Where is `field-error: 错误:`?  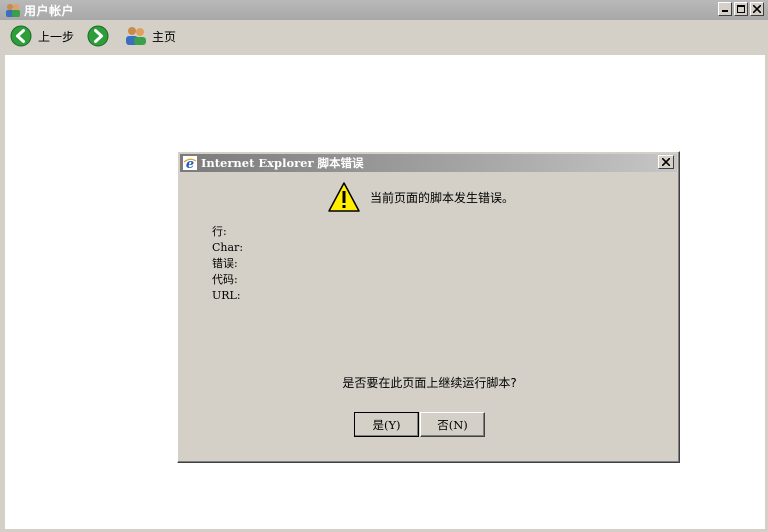
field-error: 错误: is located at coordinates (225, 263).